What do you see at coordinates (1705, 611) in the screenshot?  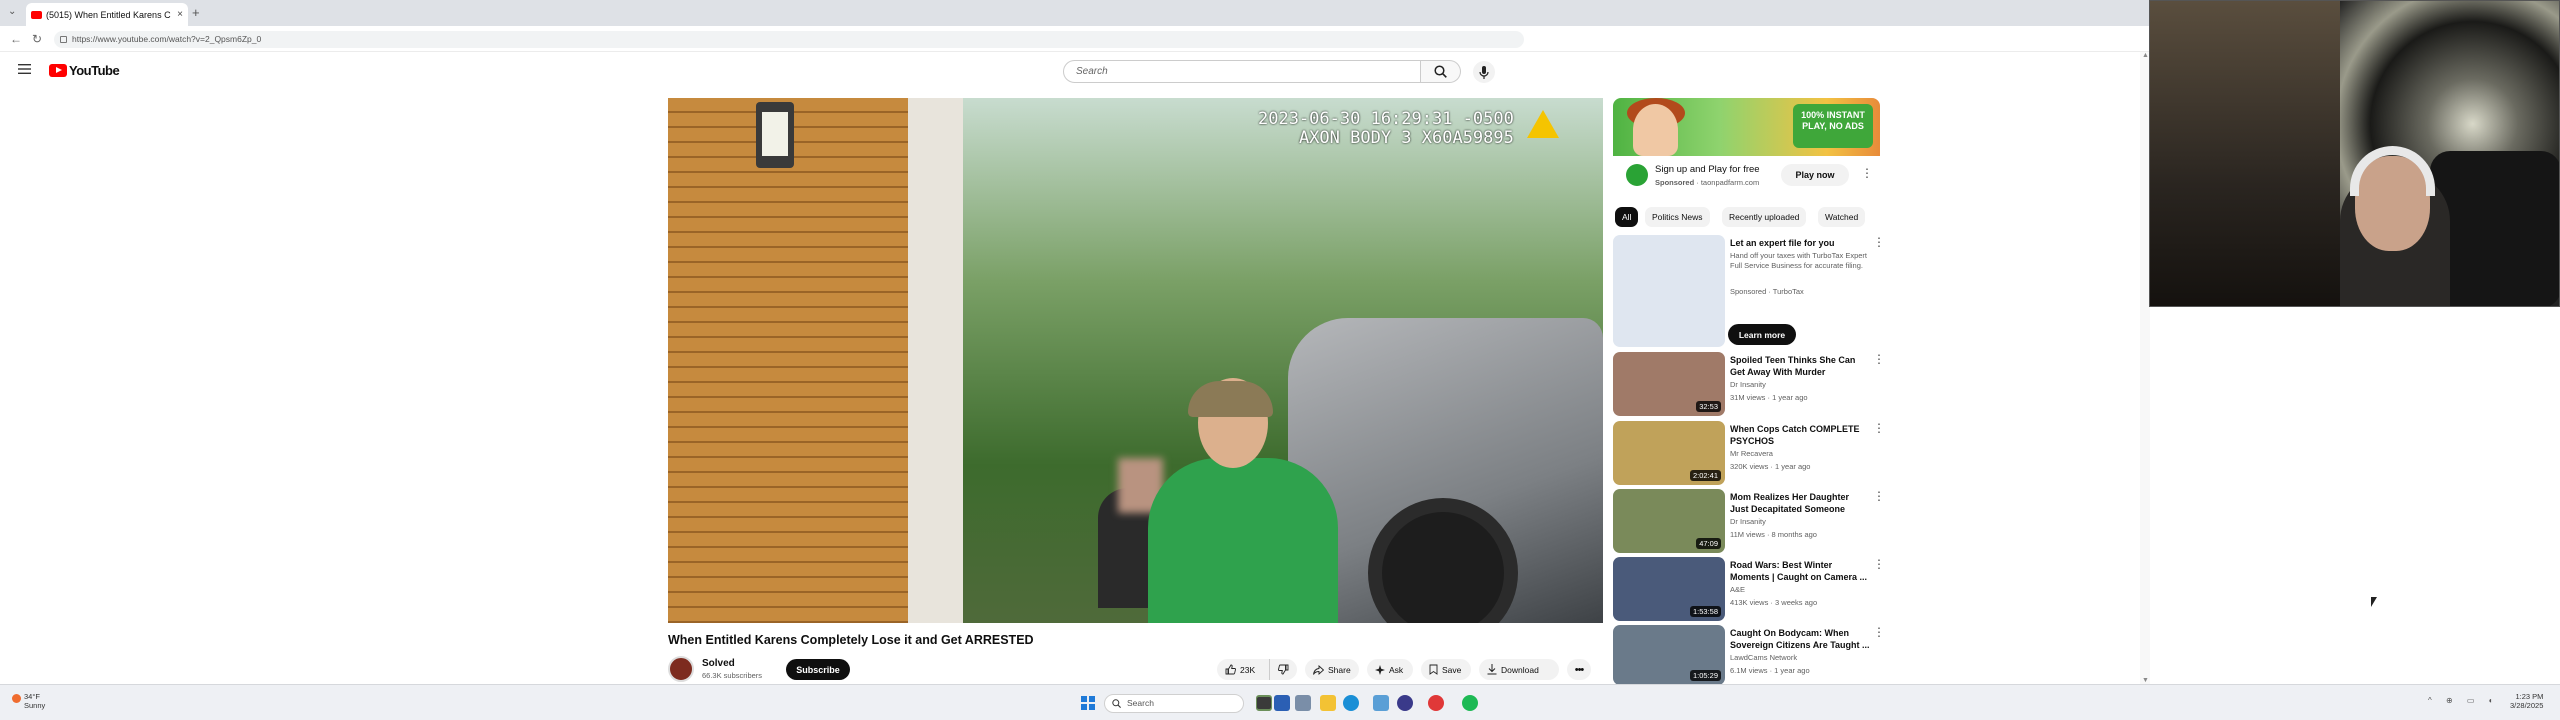 I see `video-duration-badge: 1:53:58` at bounding box center [1705, 611].